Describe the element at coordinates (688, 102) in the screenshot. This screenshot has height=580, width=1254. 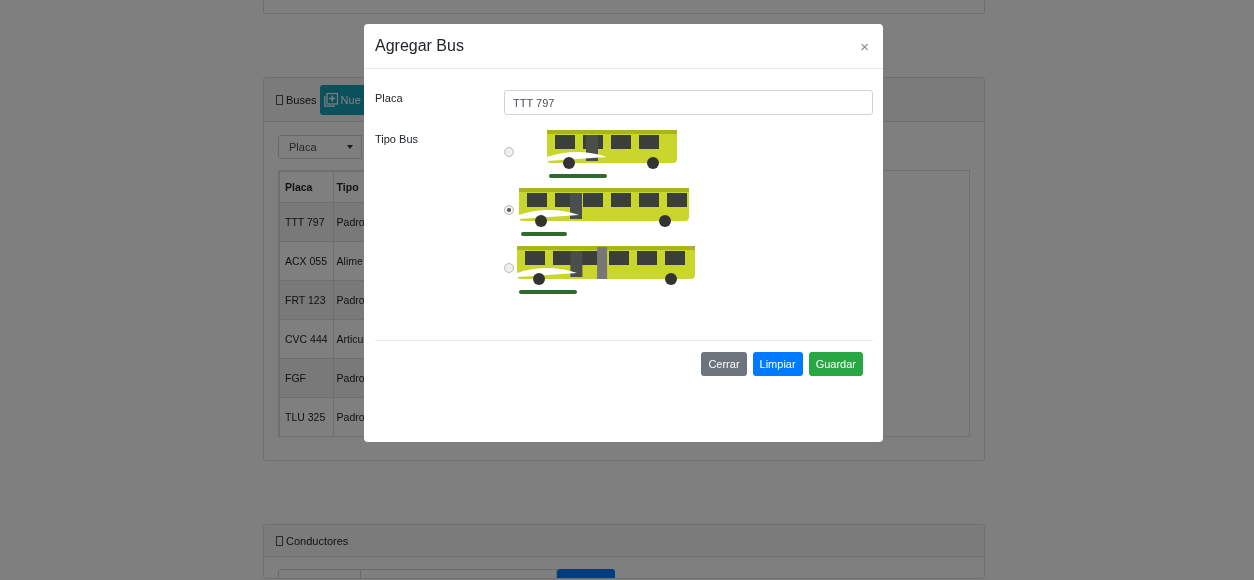
I see `input-field: TTT 797` at that location.